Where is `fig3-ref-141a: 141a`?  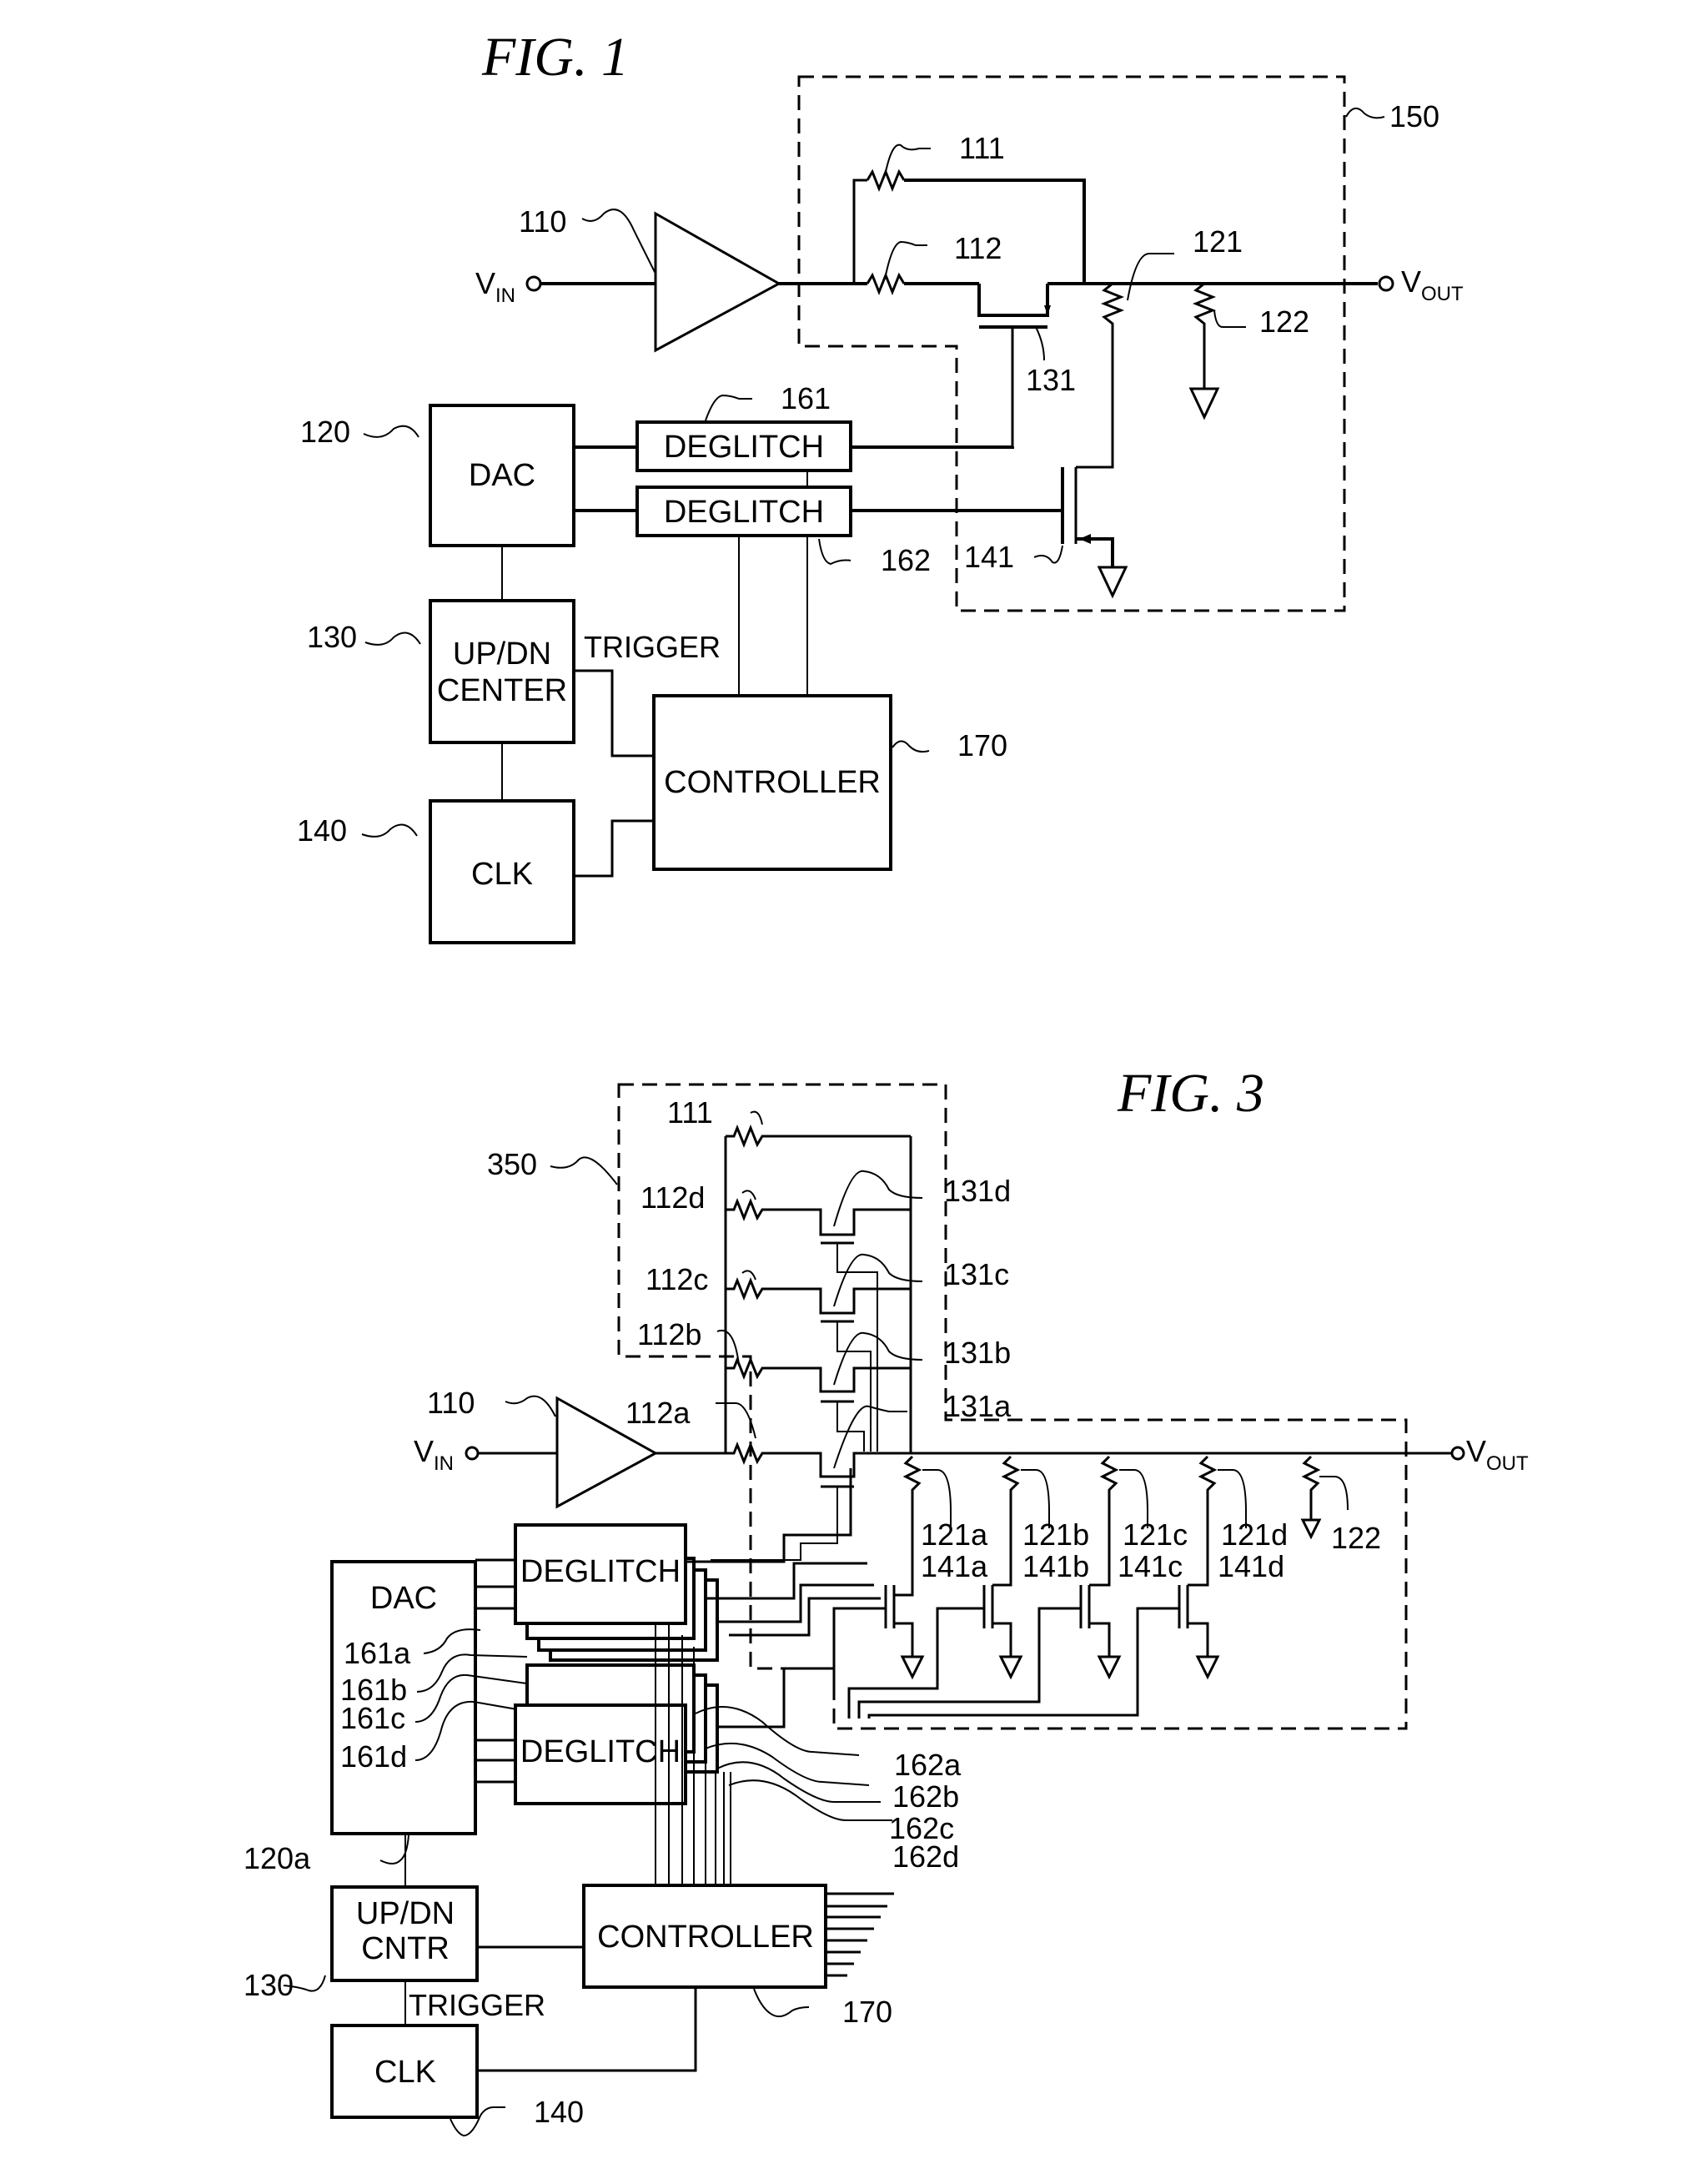 fig3-ref-141a: 141a is located at coordinates (954, 1566).